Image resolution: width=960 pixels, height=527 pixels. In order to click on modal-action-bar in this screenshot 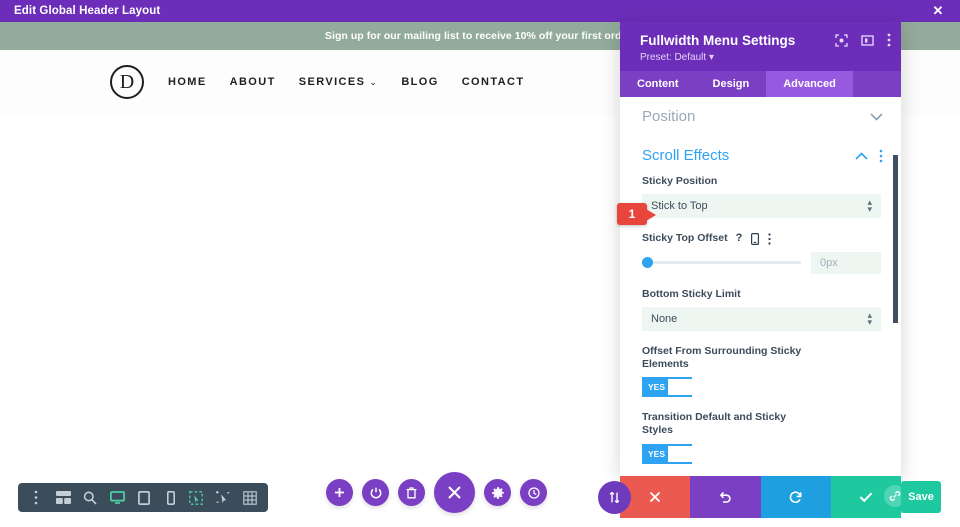, I will do `click(760, 497)`.